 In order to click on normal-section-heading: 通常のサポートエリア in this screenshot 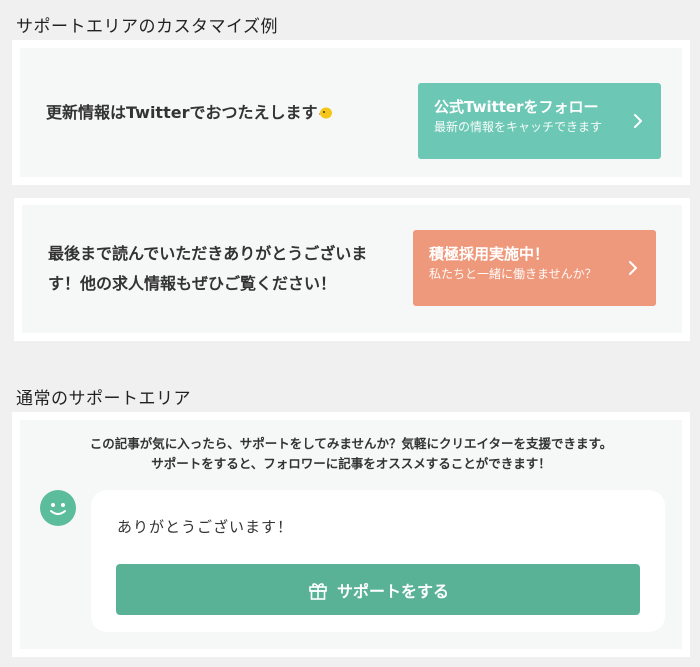, I will do `click(103, 399)`.